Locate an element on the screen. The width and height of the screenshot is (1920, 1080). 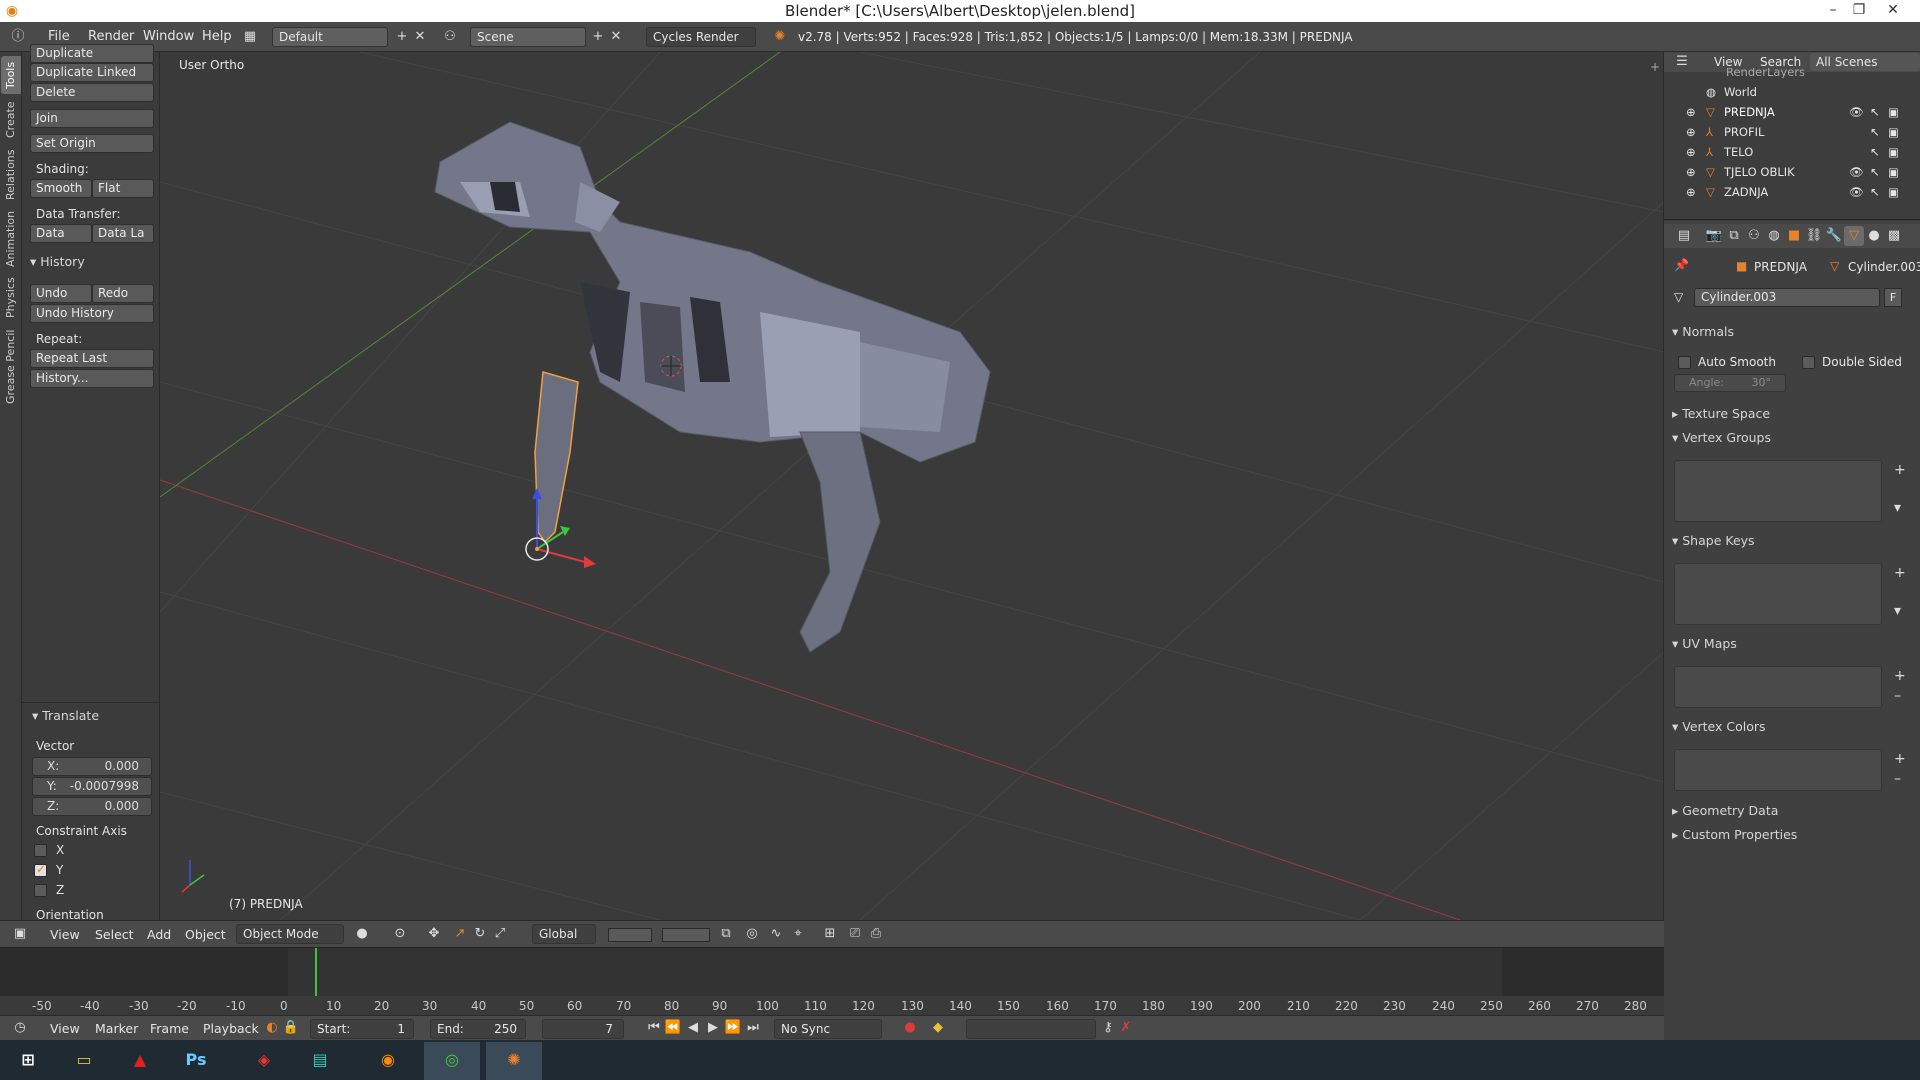
minimize-icon: – is located at coordinates (1833, 11).